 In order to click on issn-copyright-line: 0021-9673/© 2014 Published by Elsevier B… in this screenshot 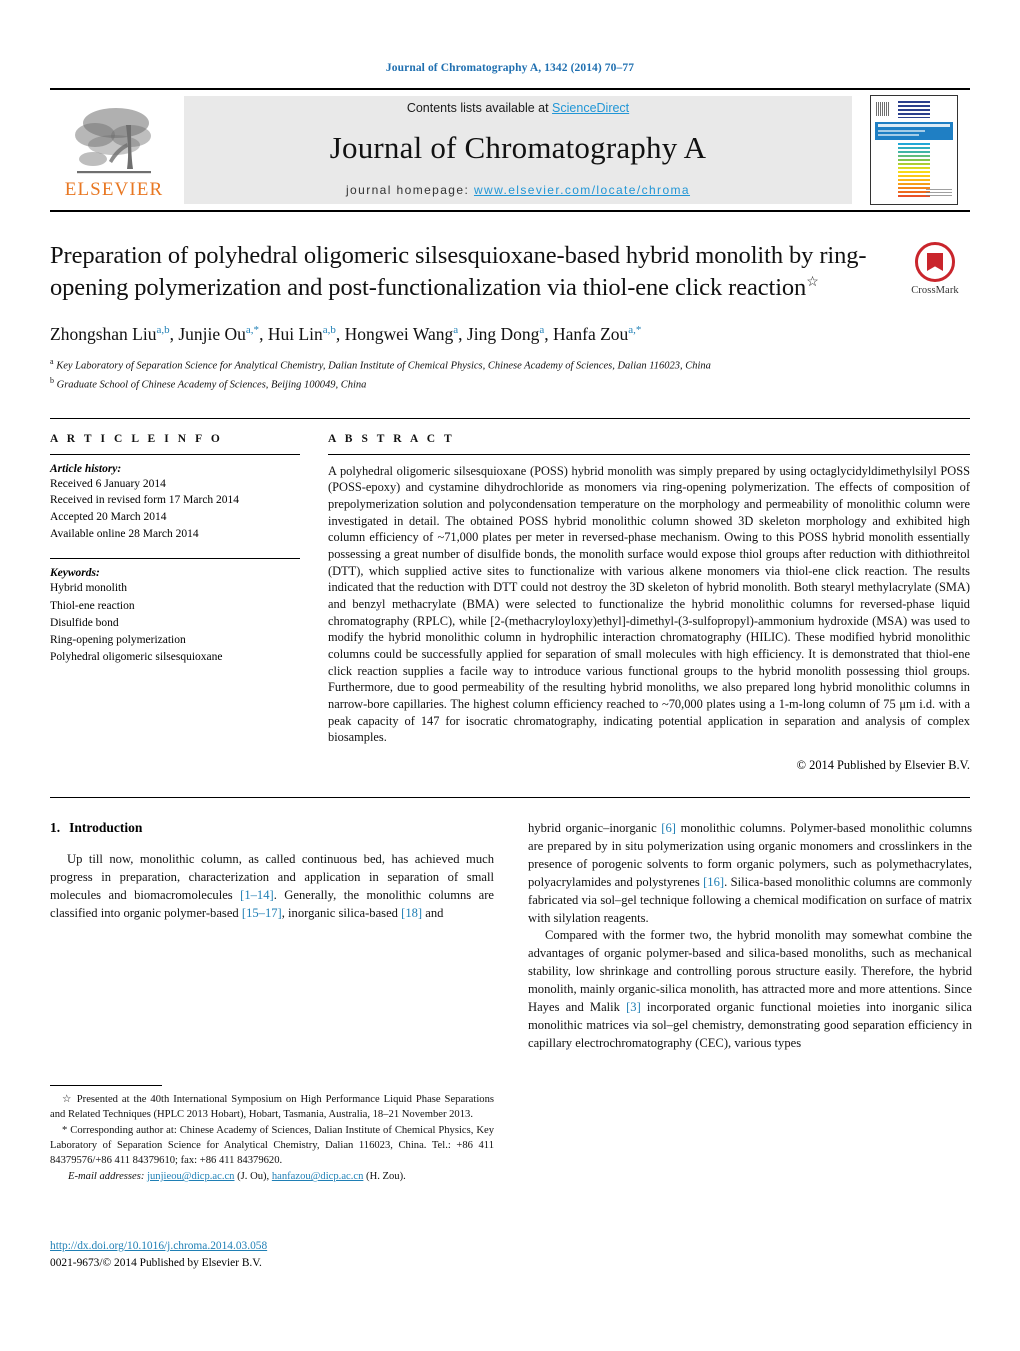, I will do `click(156, 1262)`.